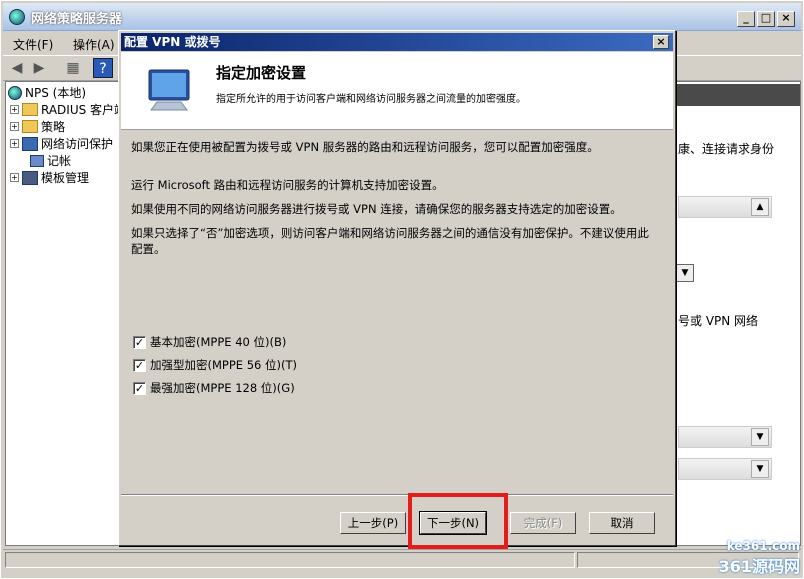 The width and height of the screenshot is (804, 579). What do you see at coordinates (172, 42) in the screenshot?
I see `dialog-title: 配置 VPN 或拨号` at bounding box center [172, 42].